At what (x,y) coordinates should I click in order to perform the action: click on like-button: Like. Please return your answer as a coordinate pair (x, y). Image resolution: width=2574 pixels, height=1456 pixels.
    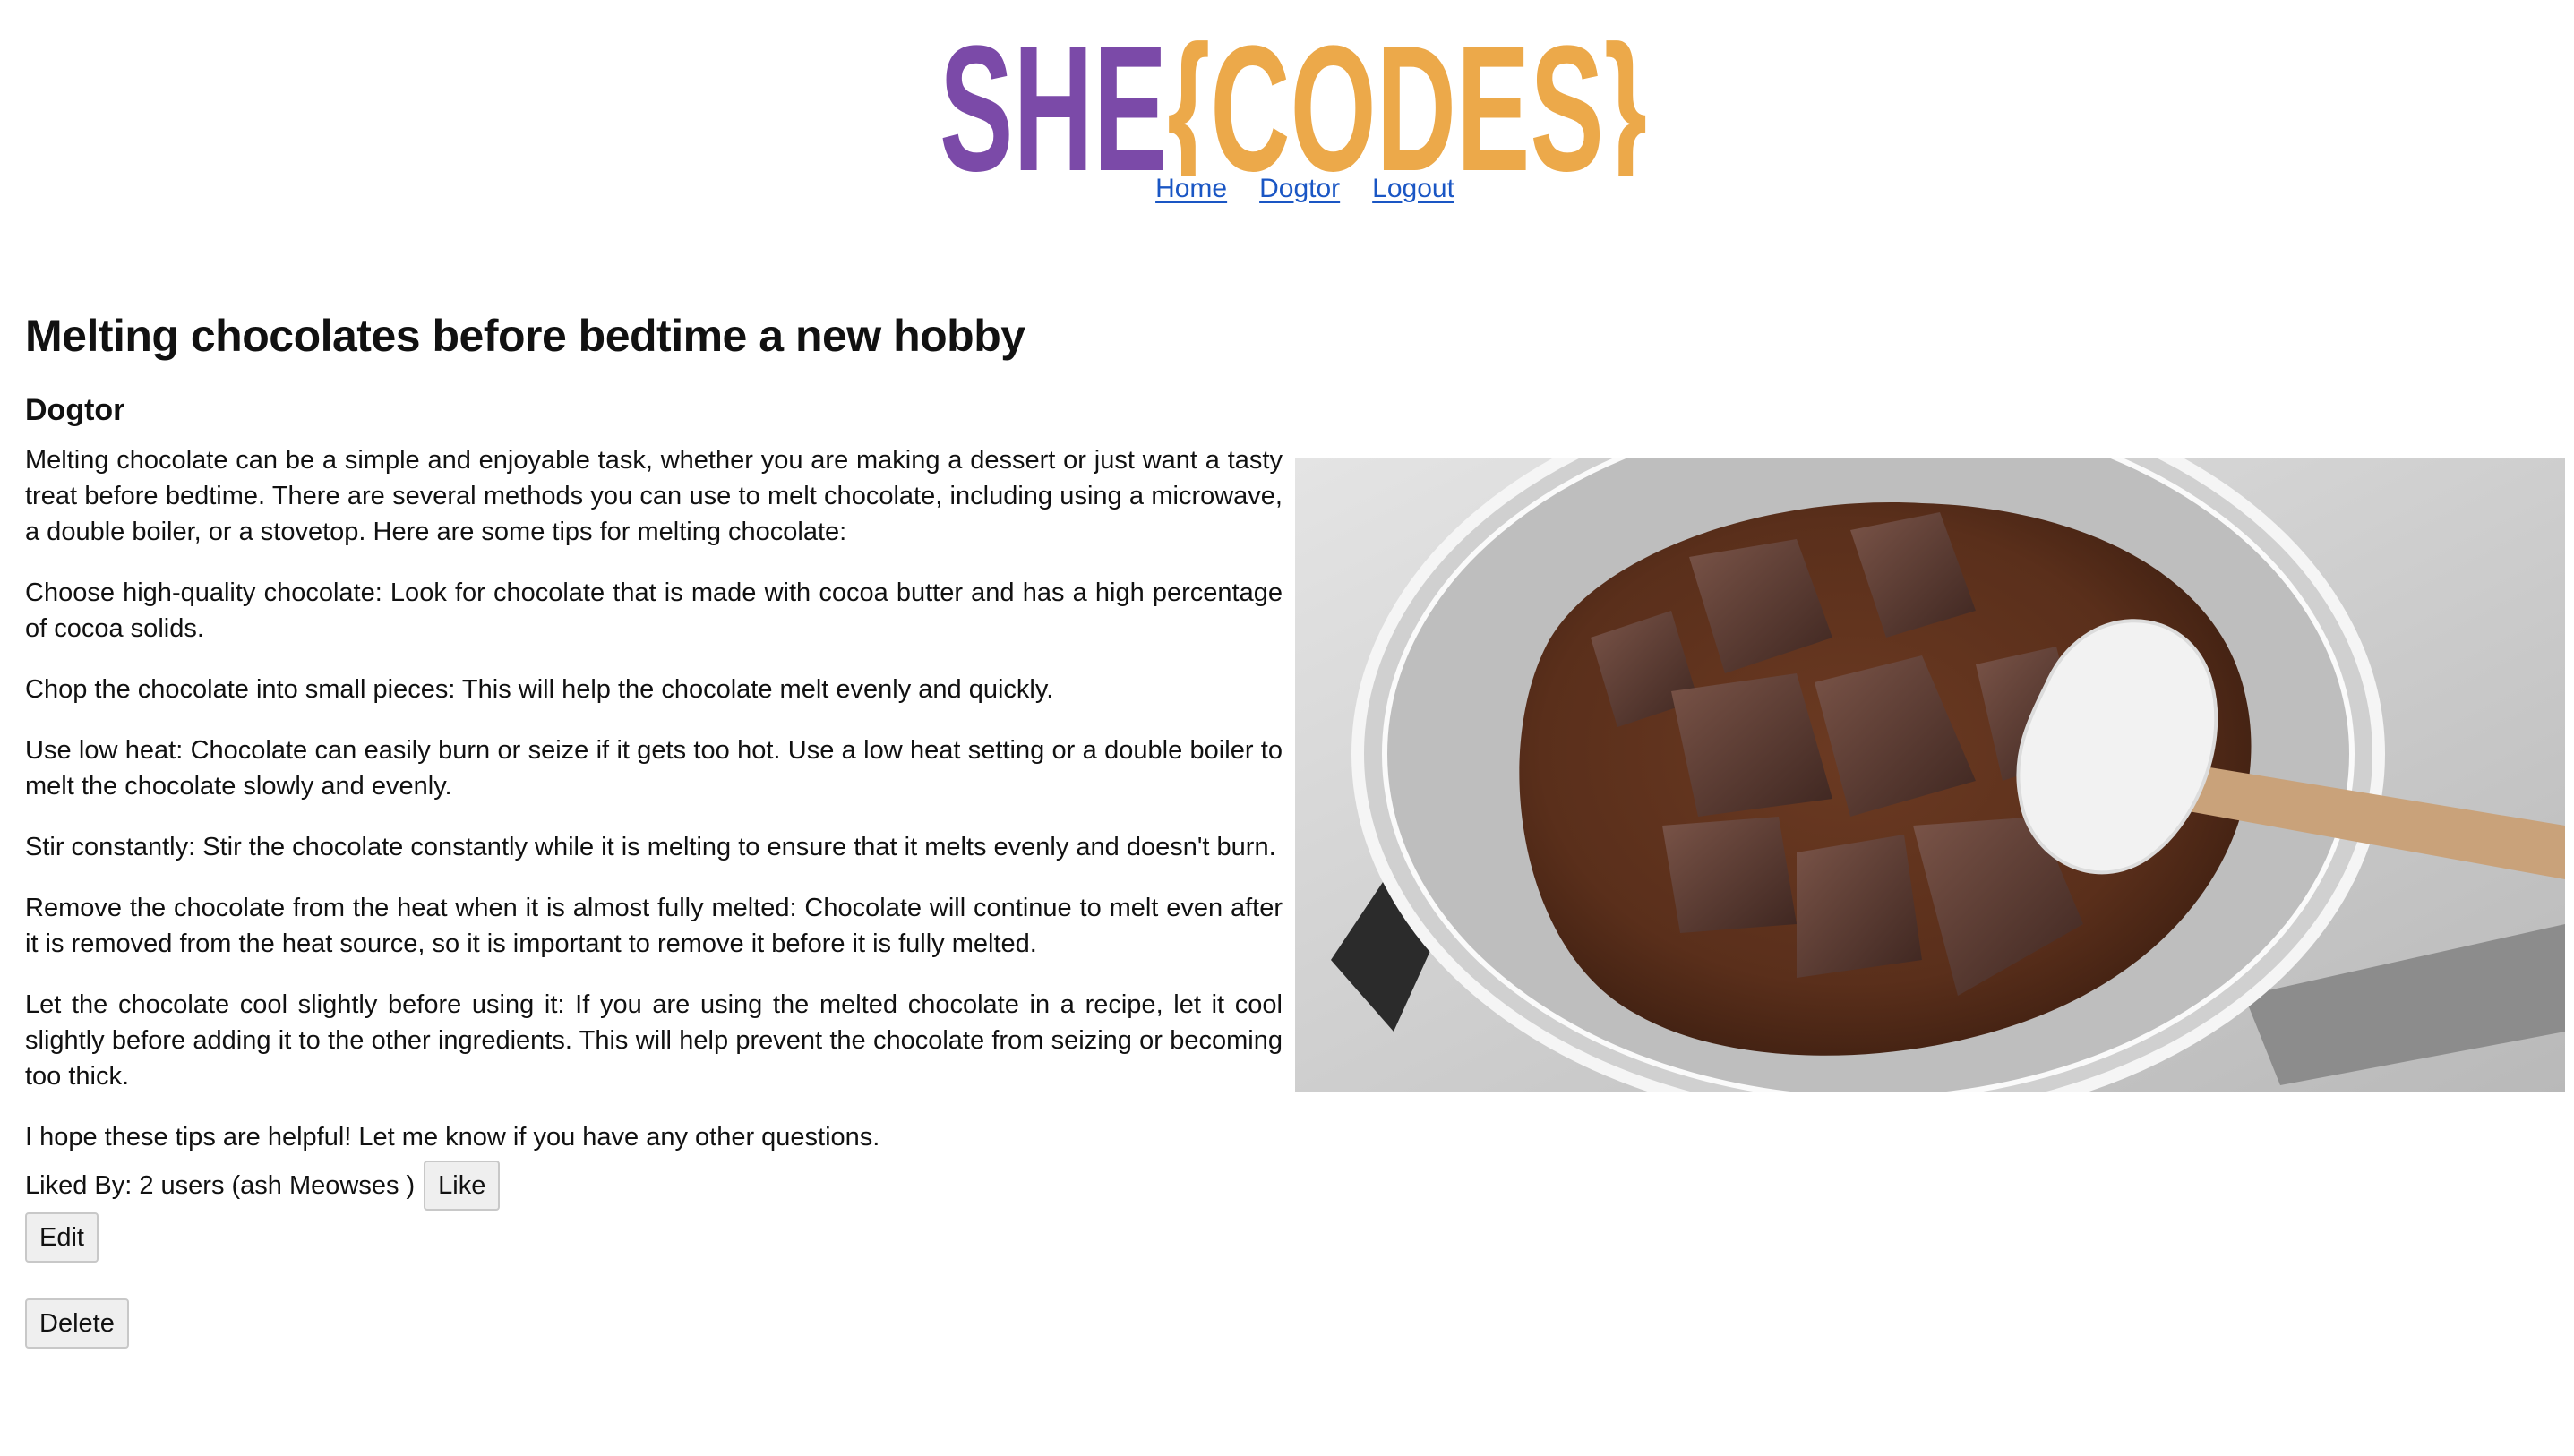
    Looking at the image, I should click on (463, 1186).